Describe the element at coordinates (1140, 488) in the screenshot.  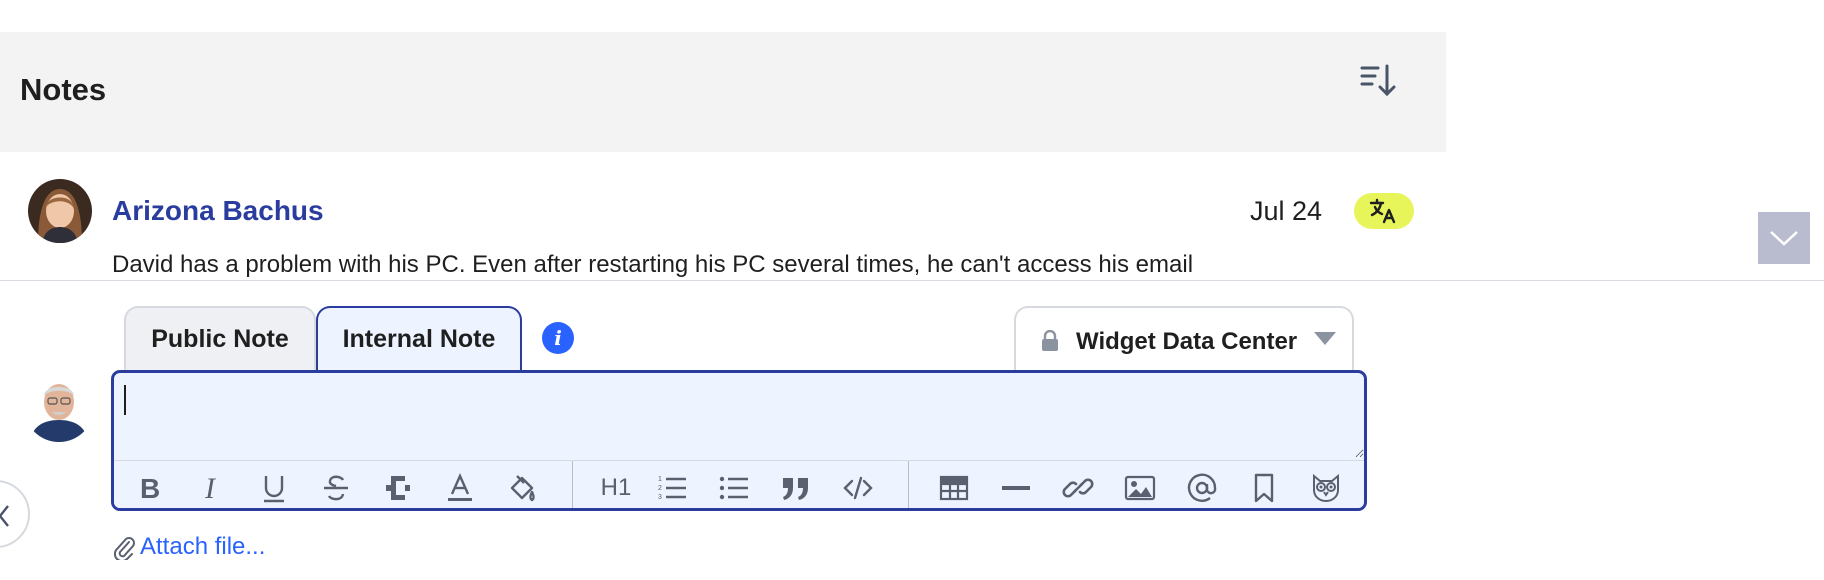
I see `image-button` at that location.